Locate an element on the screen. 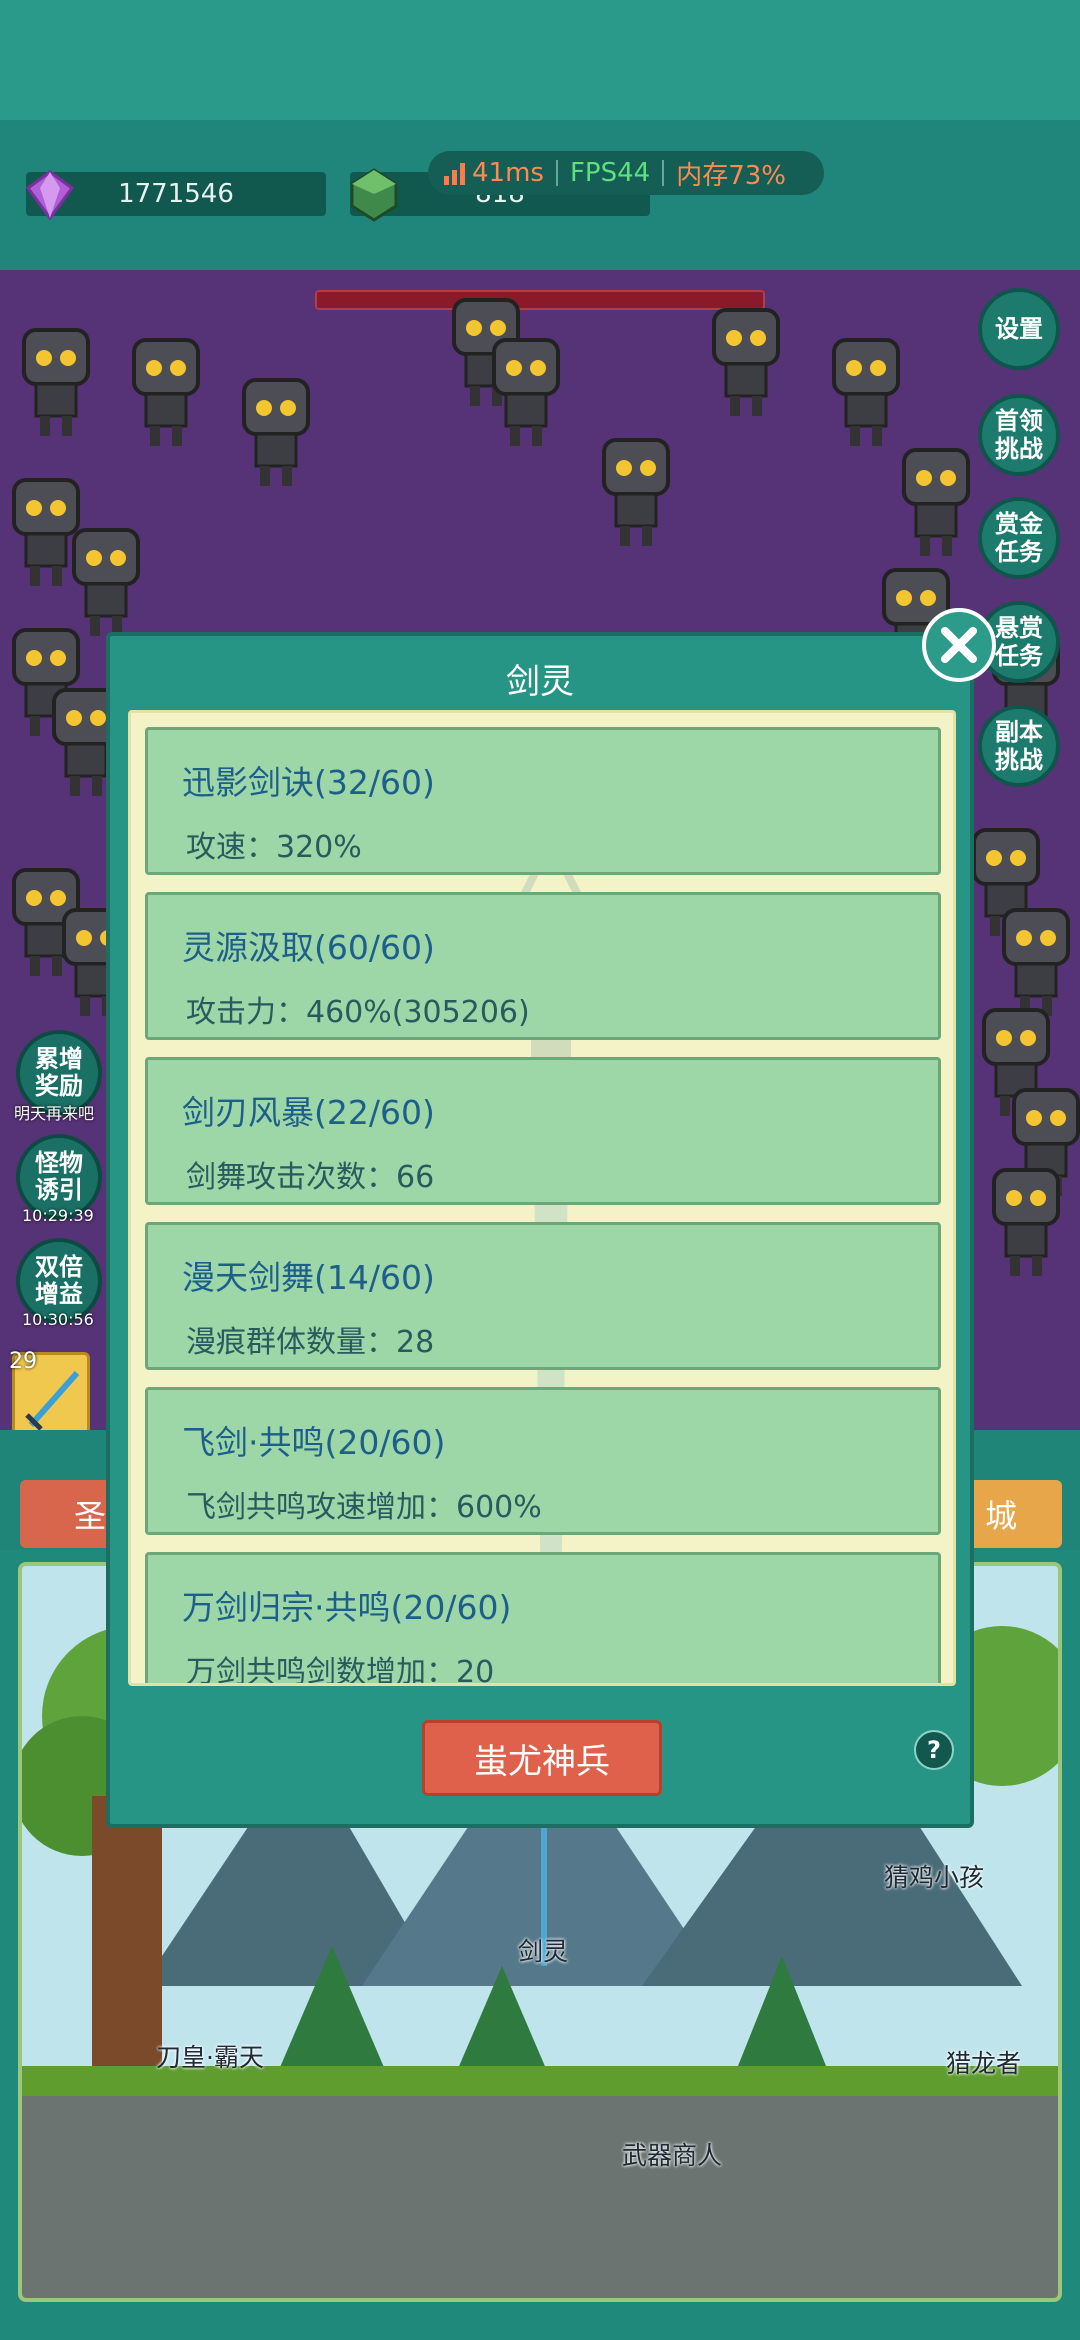 The height and width of the screenshot is (2340, 1080). skill-name: 飞剑·共鸣(20/60) is located at coordinates (314, 1442).